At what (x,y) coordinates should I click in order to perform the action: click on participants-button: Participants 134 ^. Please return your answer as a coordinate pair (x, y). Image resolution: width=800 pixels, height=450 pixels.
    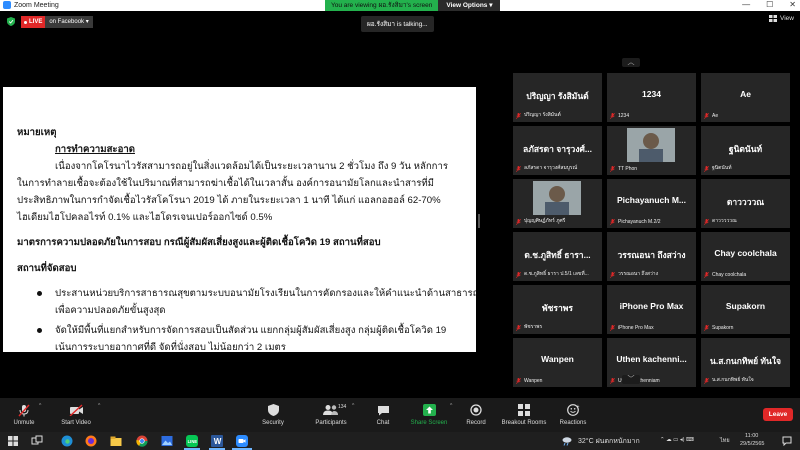
    Looking at the image, I should click on (332, 414).